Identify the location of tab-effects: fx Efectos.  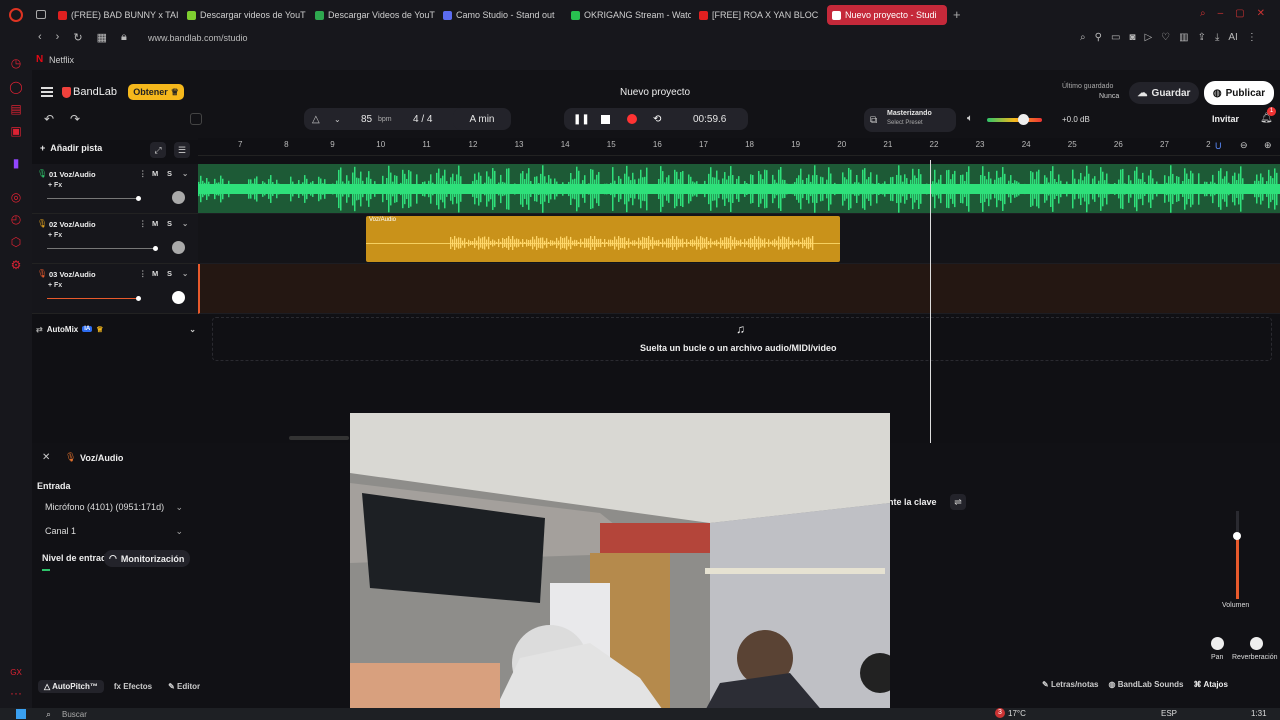
(133, 686).